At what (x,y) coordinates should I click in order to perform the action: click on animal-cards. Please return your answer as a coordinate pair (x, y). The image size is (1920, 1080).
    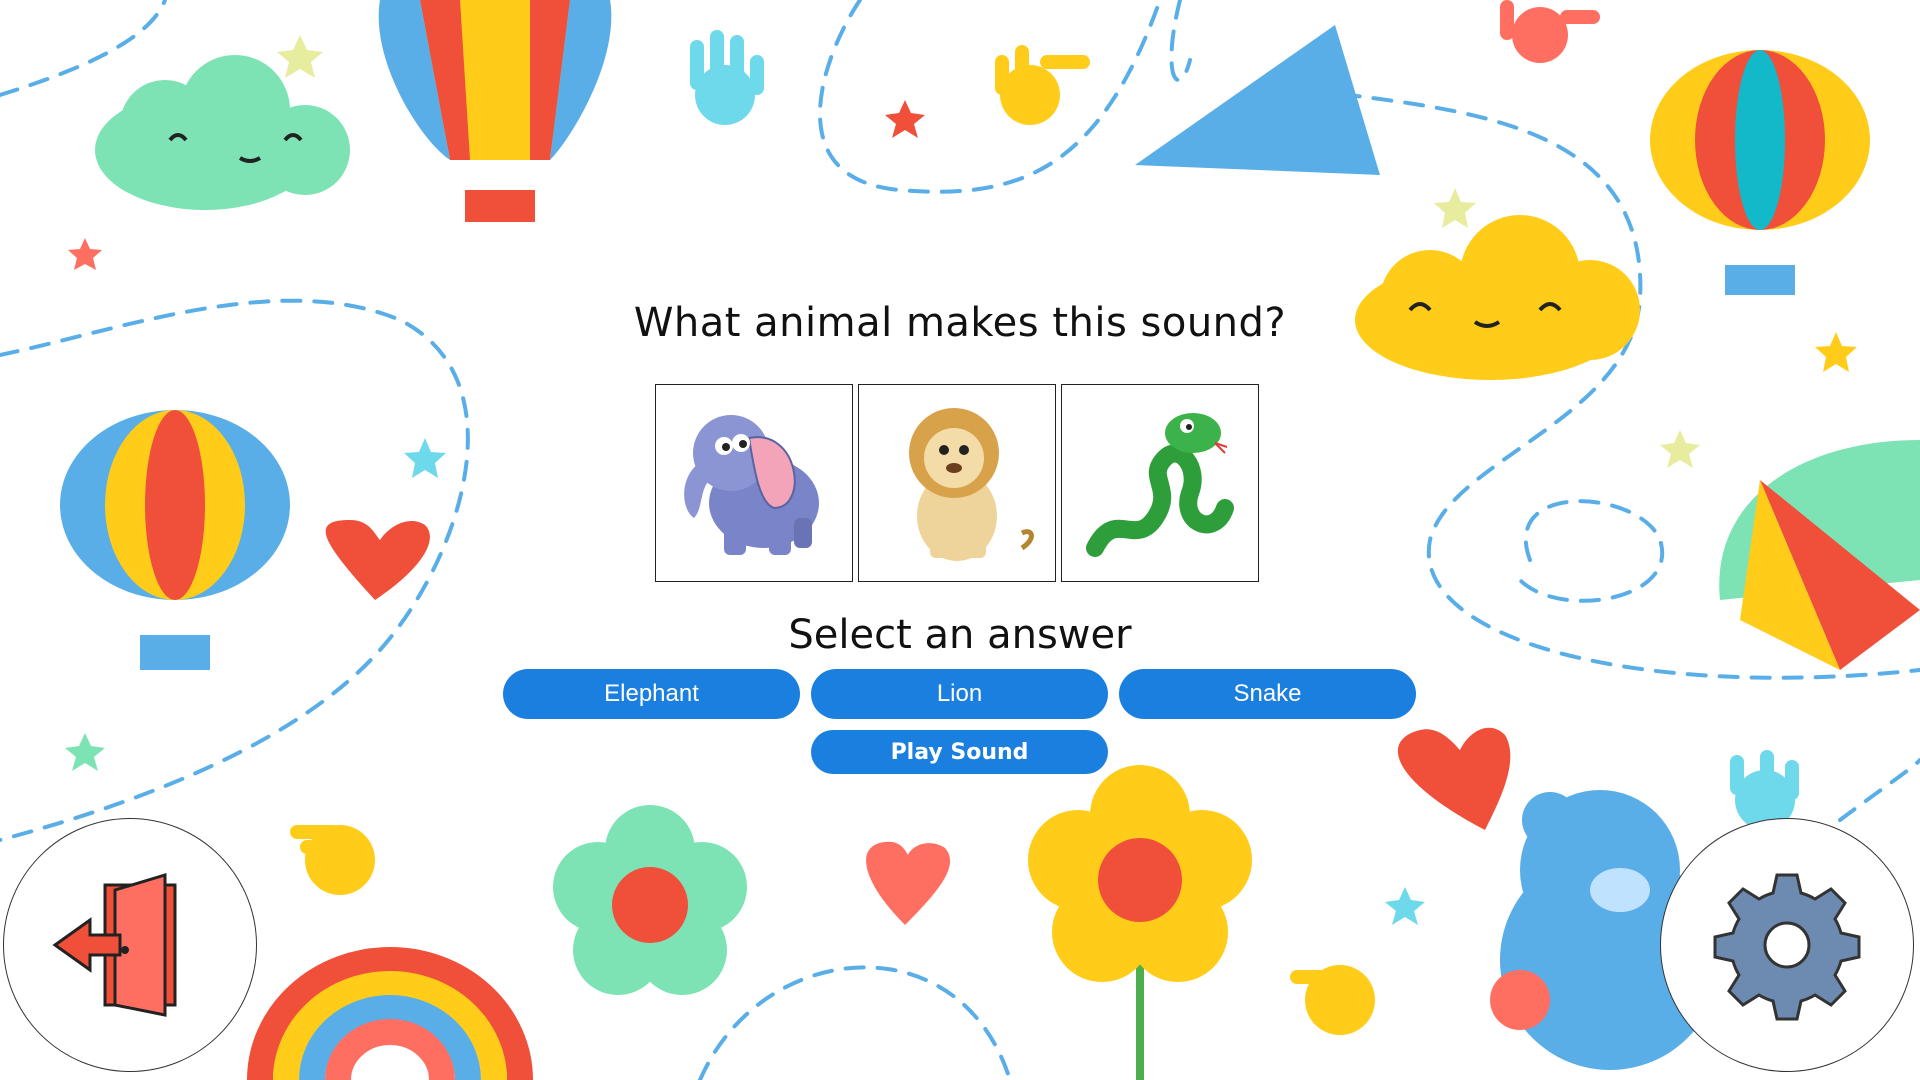
    Looking at the image, I should click on (957, 483).